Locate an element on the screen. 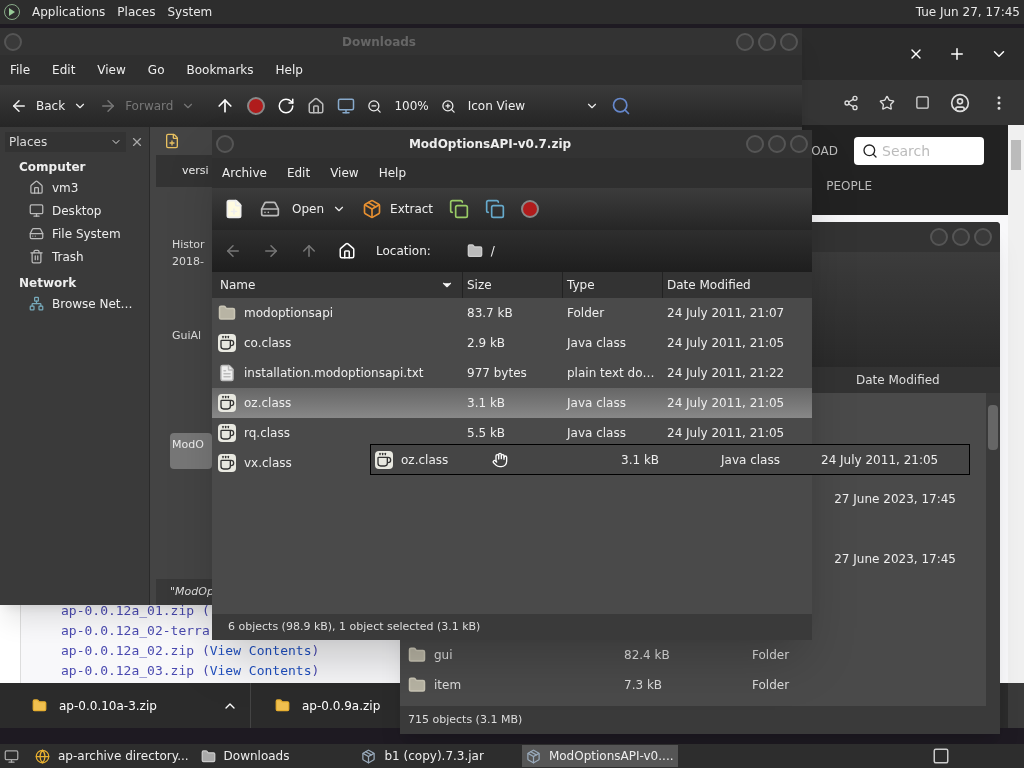  location-label: Location: is located at coordinates (403, 251).